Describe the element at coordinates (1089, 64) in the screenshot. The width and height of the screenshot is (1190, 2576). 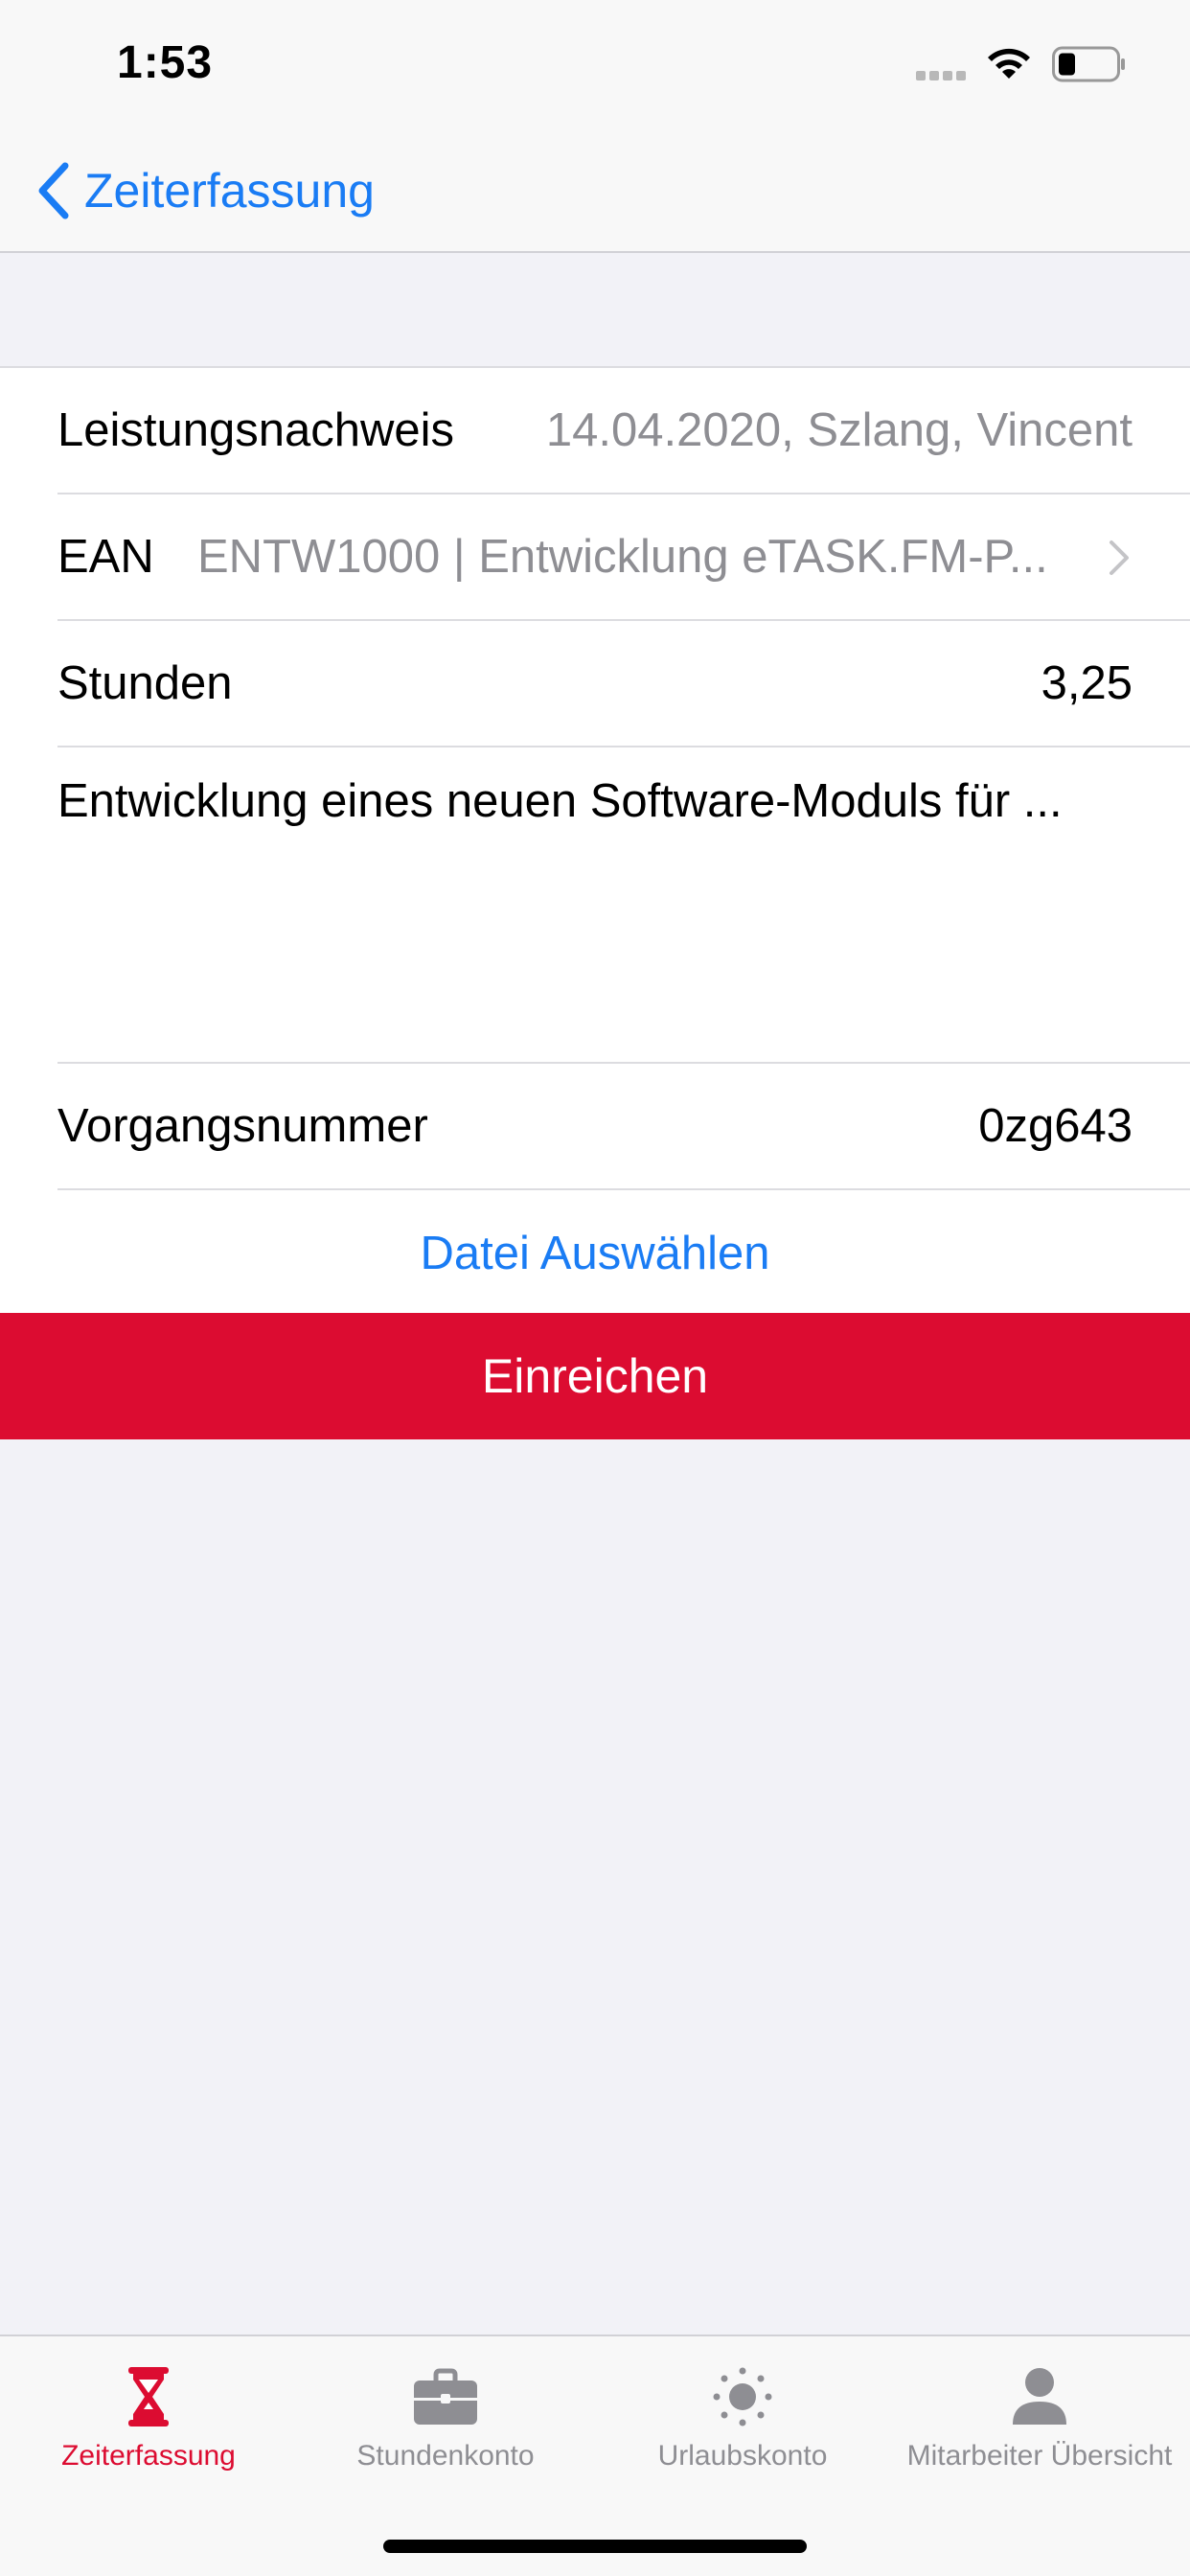
I see `battery-icon` at that location.